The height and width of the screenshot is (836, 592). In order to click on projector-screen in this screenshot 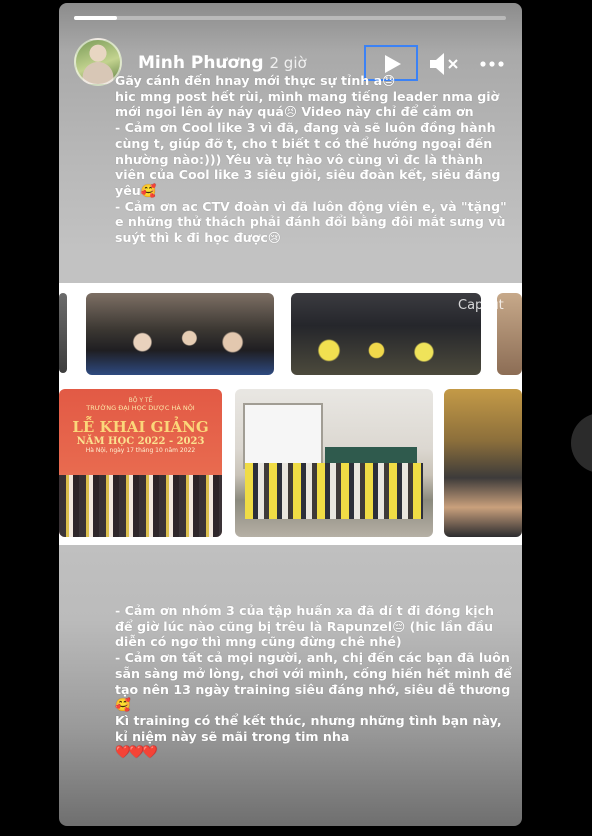, I will do `click(283, 436)`.